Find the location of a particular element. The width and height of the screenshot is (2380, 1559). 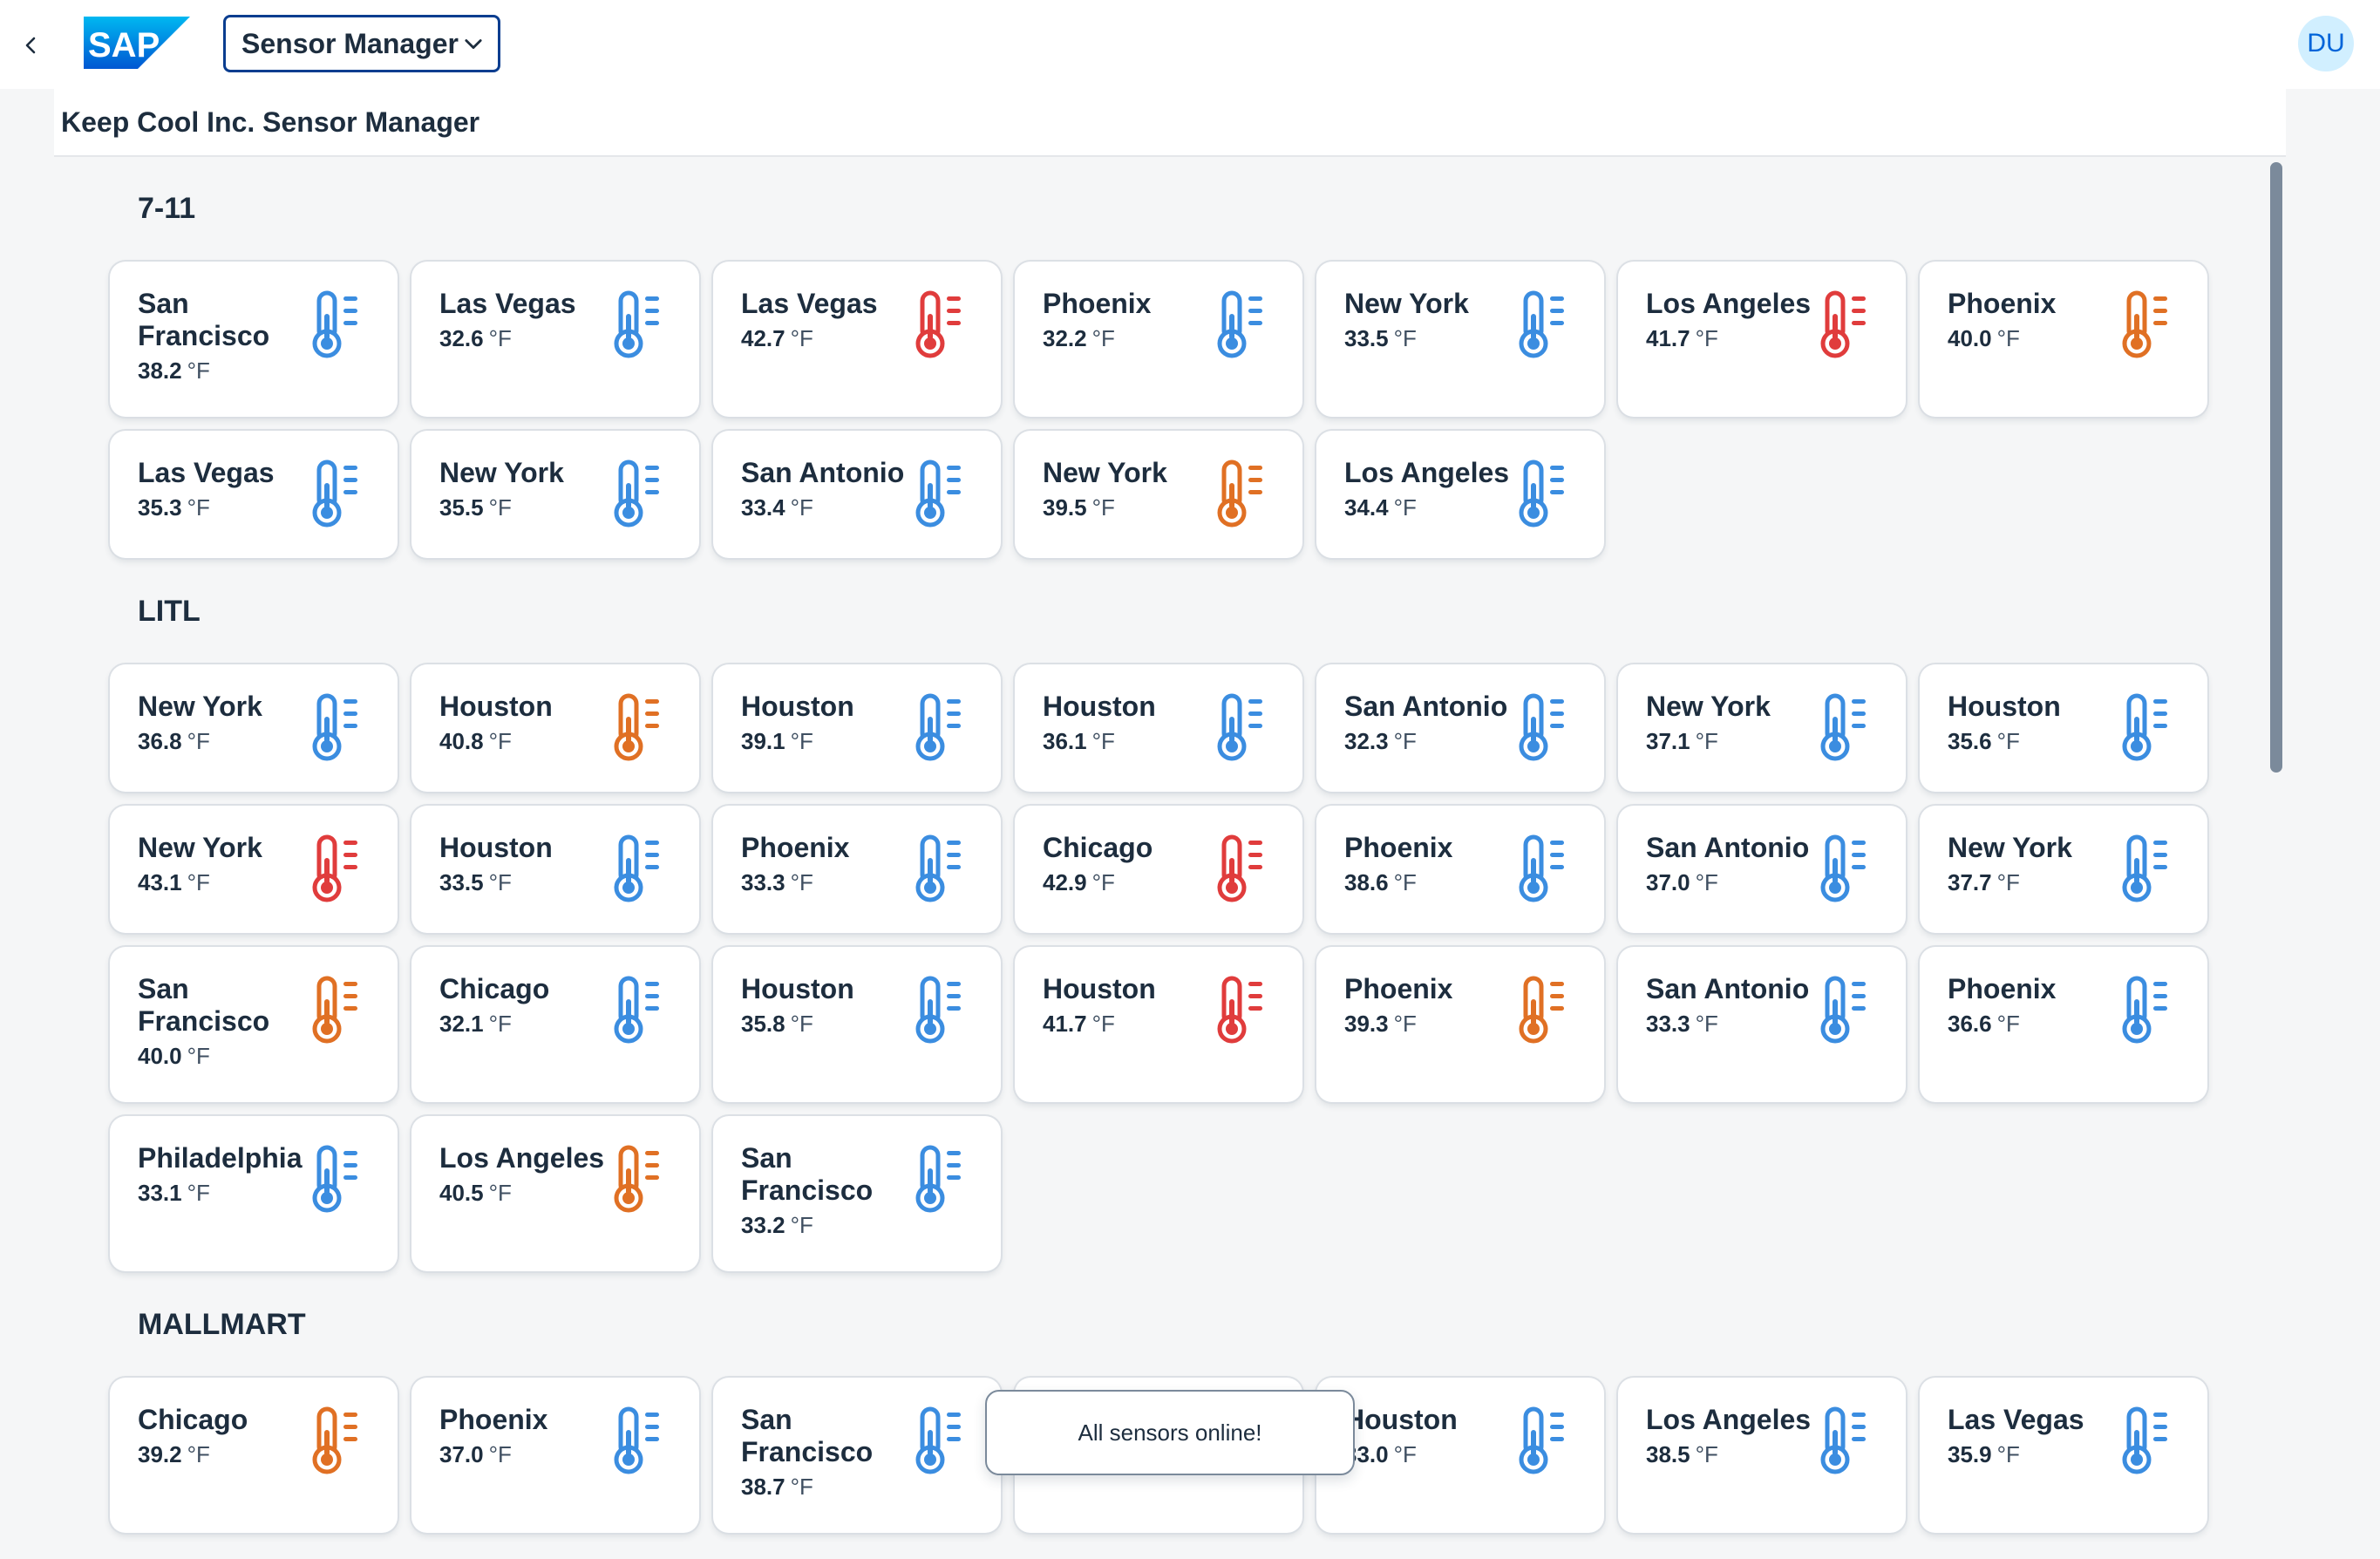

sensor-temperature: 39.1 °F is located at coordinates (777, 741).